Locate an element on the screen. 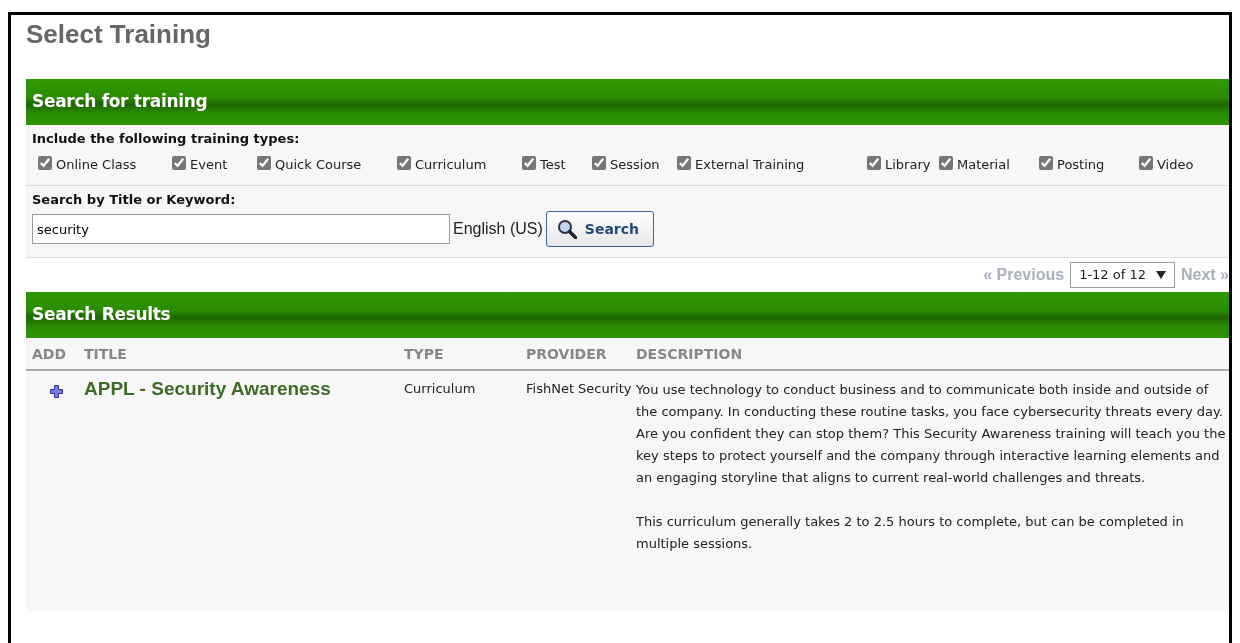 The width and height of the screenshot is (1240, 643). column-header: ADD is located at coordinates (49, 354).